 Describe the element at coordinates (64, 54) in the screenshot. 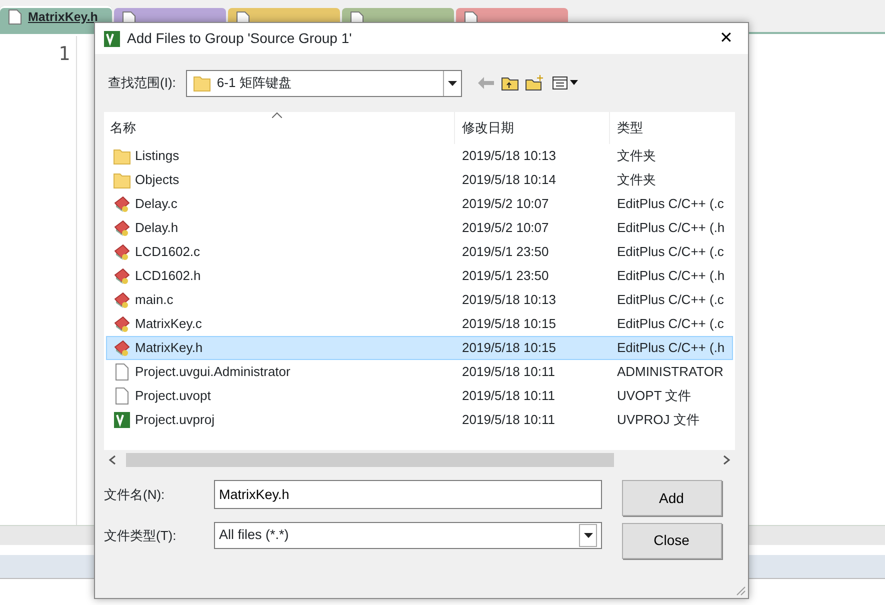

I see `line-number: 1` at that location.